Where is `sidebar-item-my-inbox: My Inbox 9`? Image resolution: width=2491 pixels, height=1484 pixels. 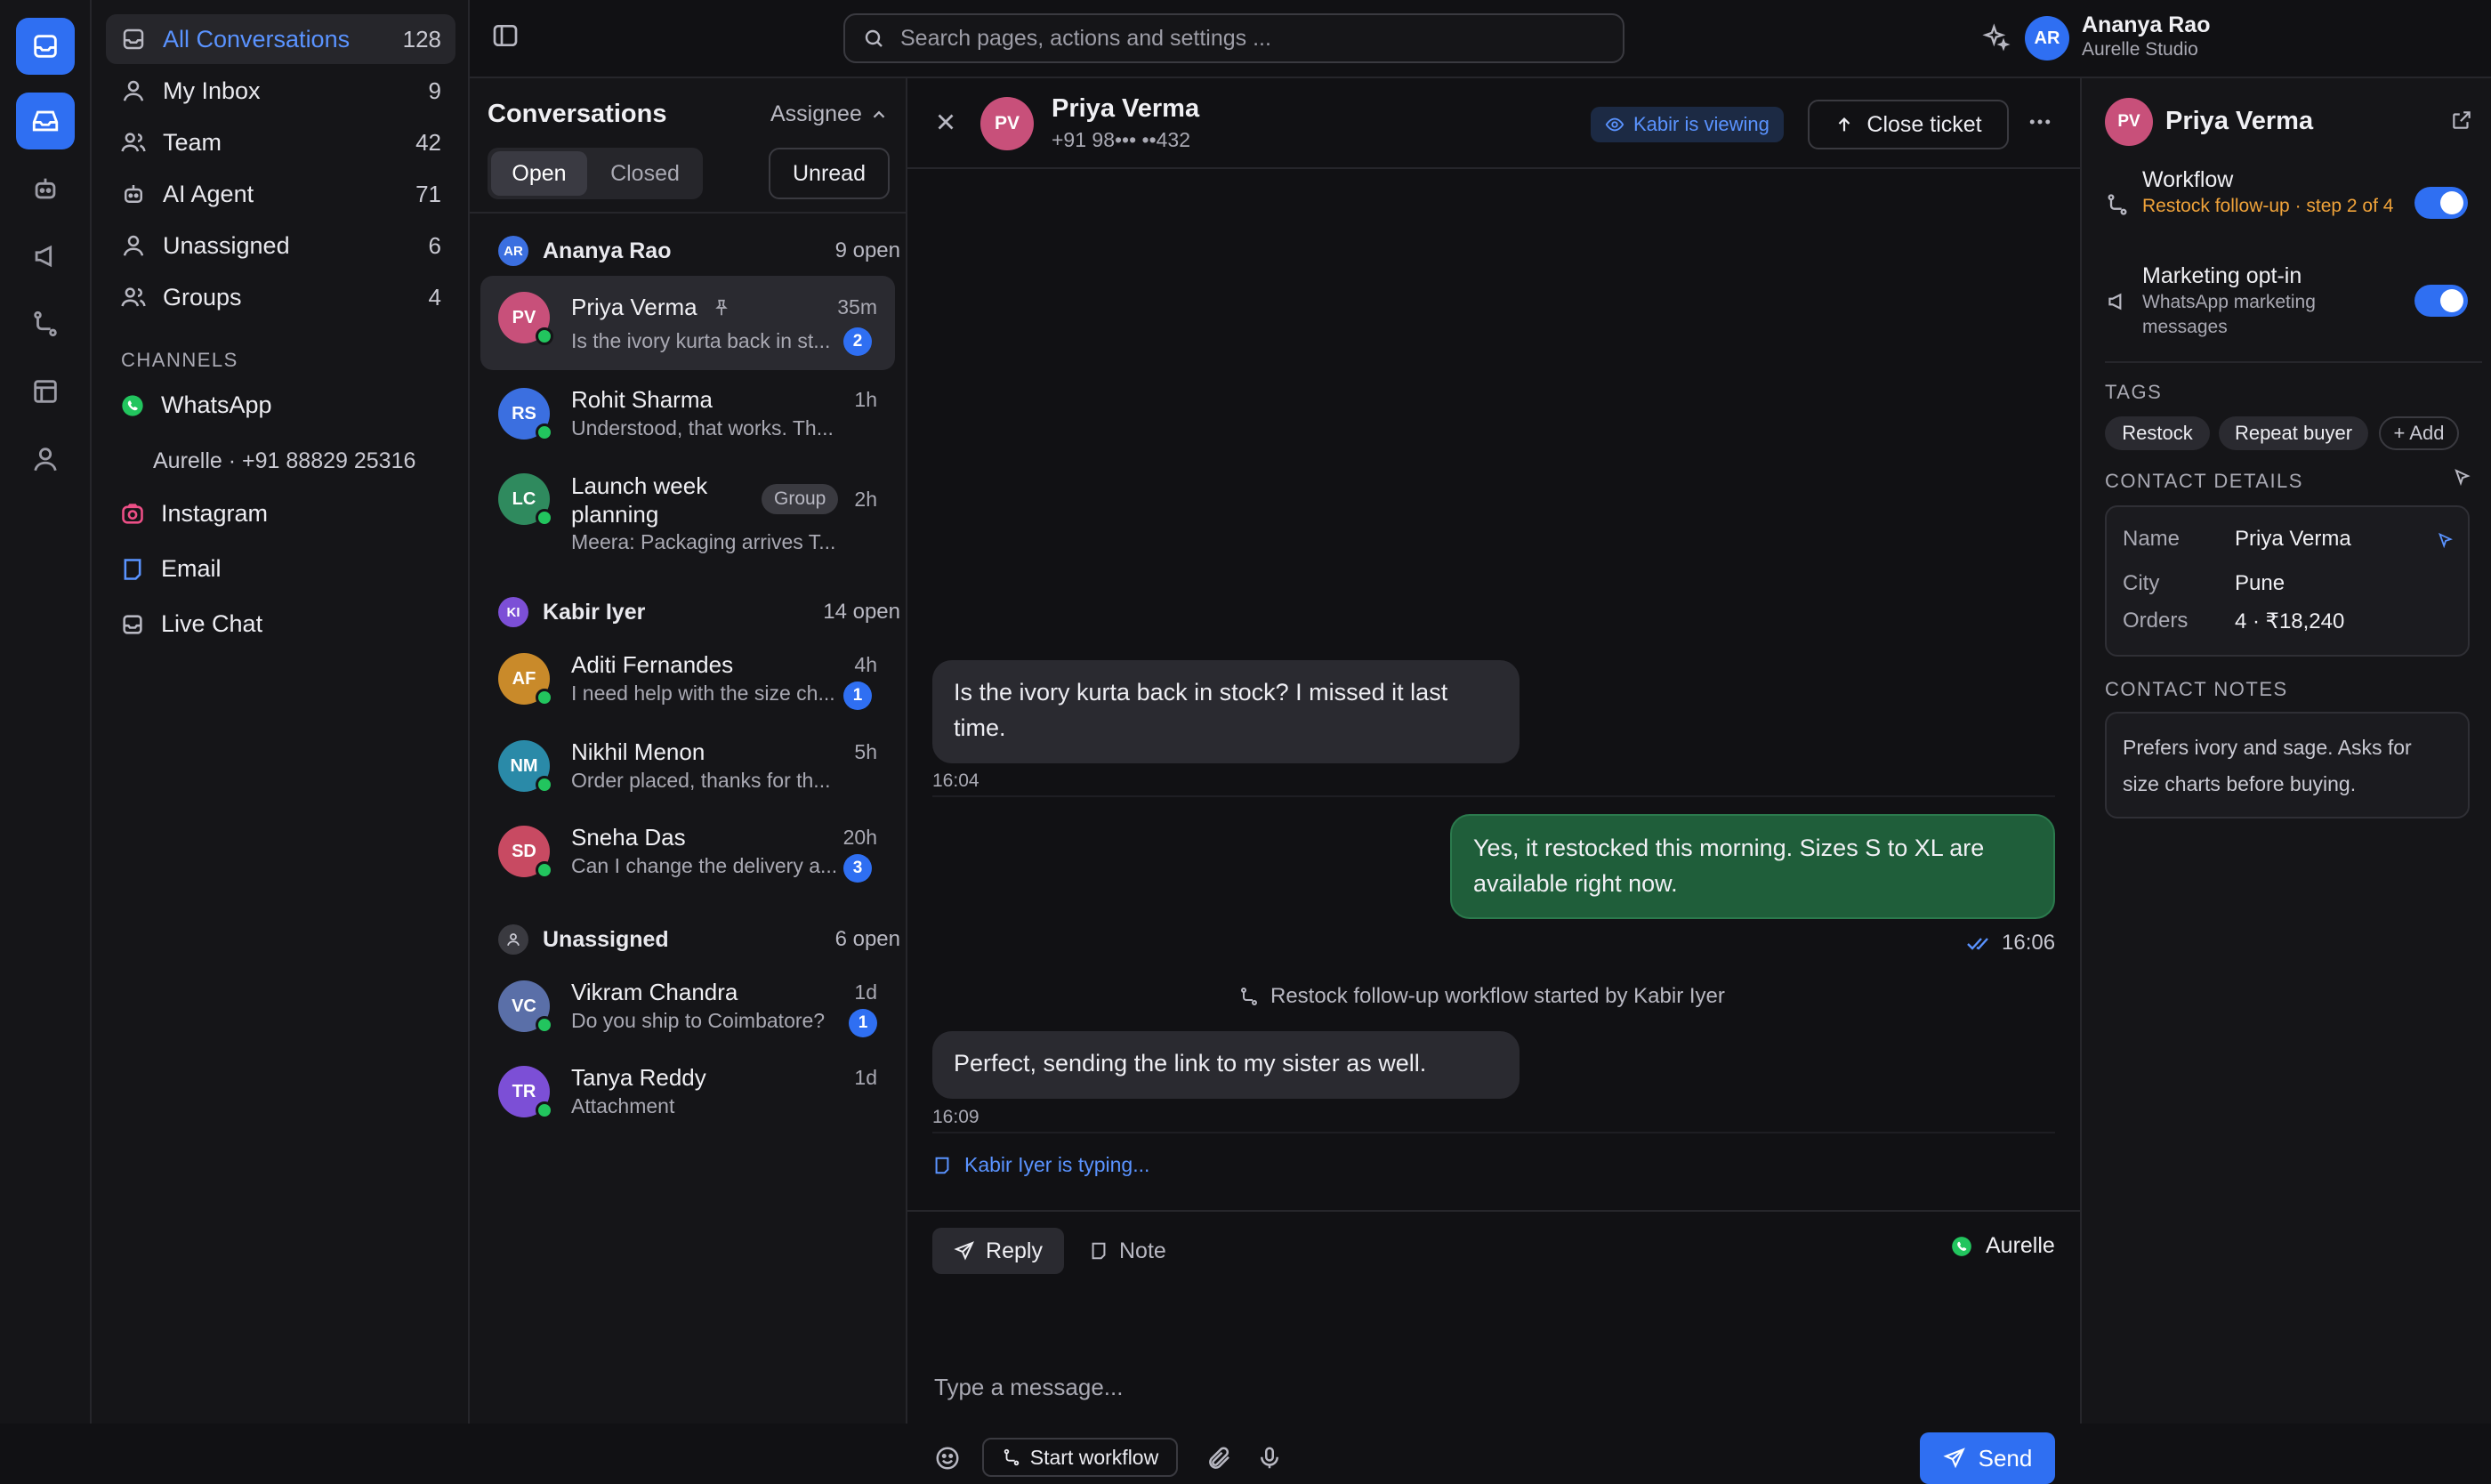 sidebar-item-my-inbox: My Inbox 9 is located at coordinates (281, 91).